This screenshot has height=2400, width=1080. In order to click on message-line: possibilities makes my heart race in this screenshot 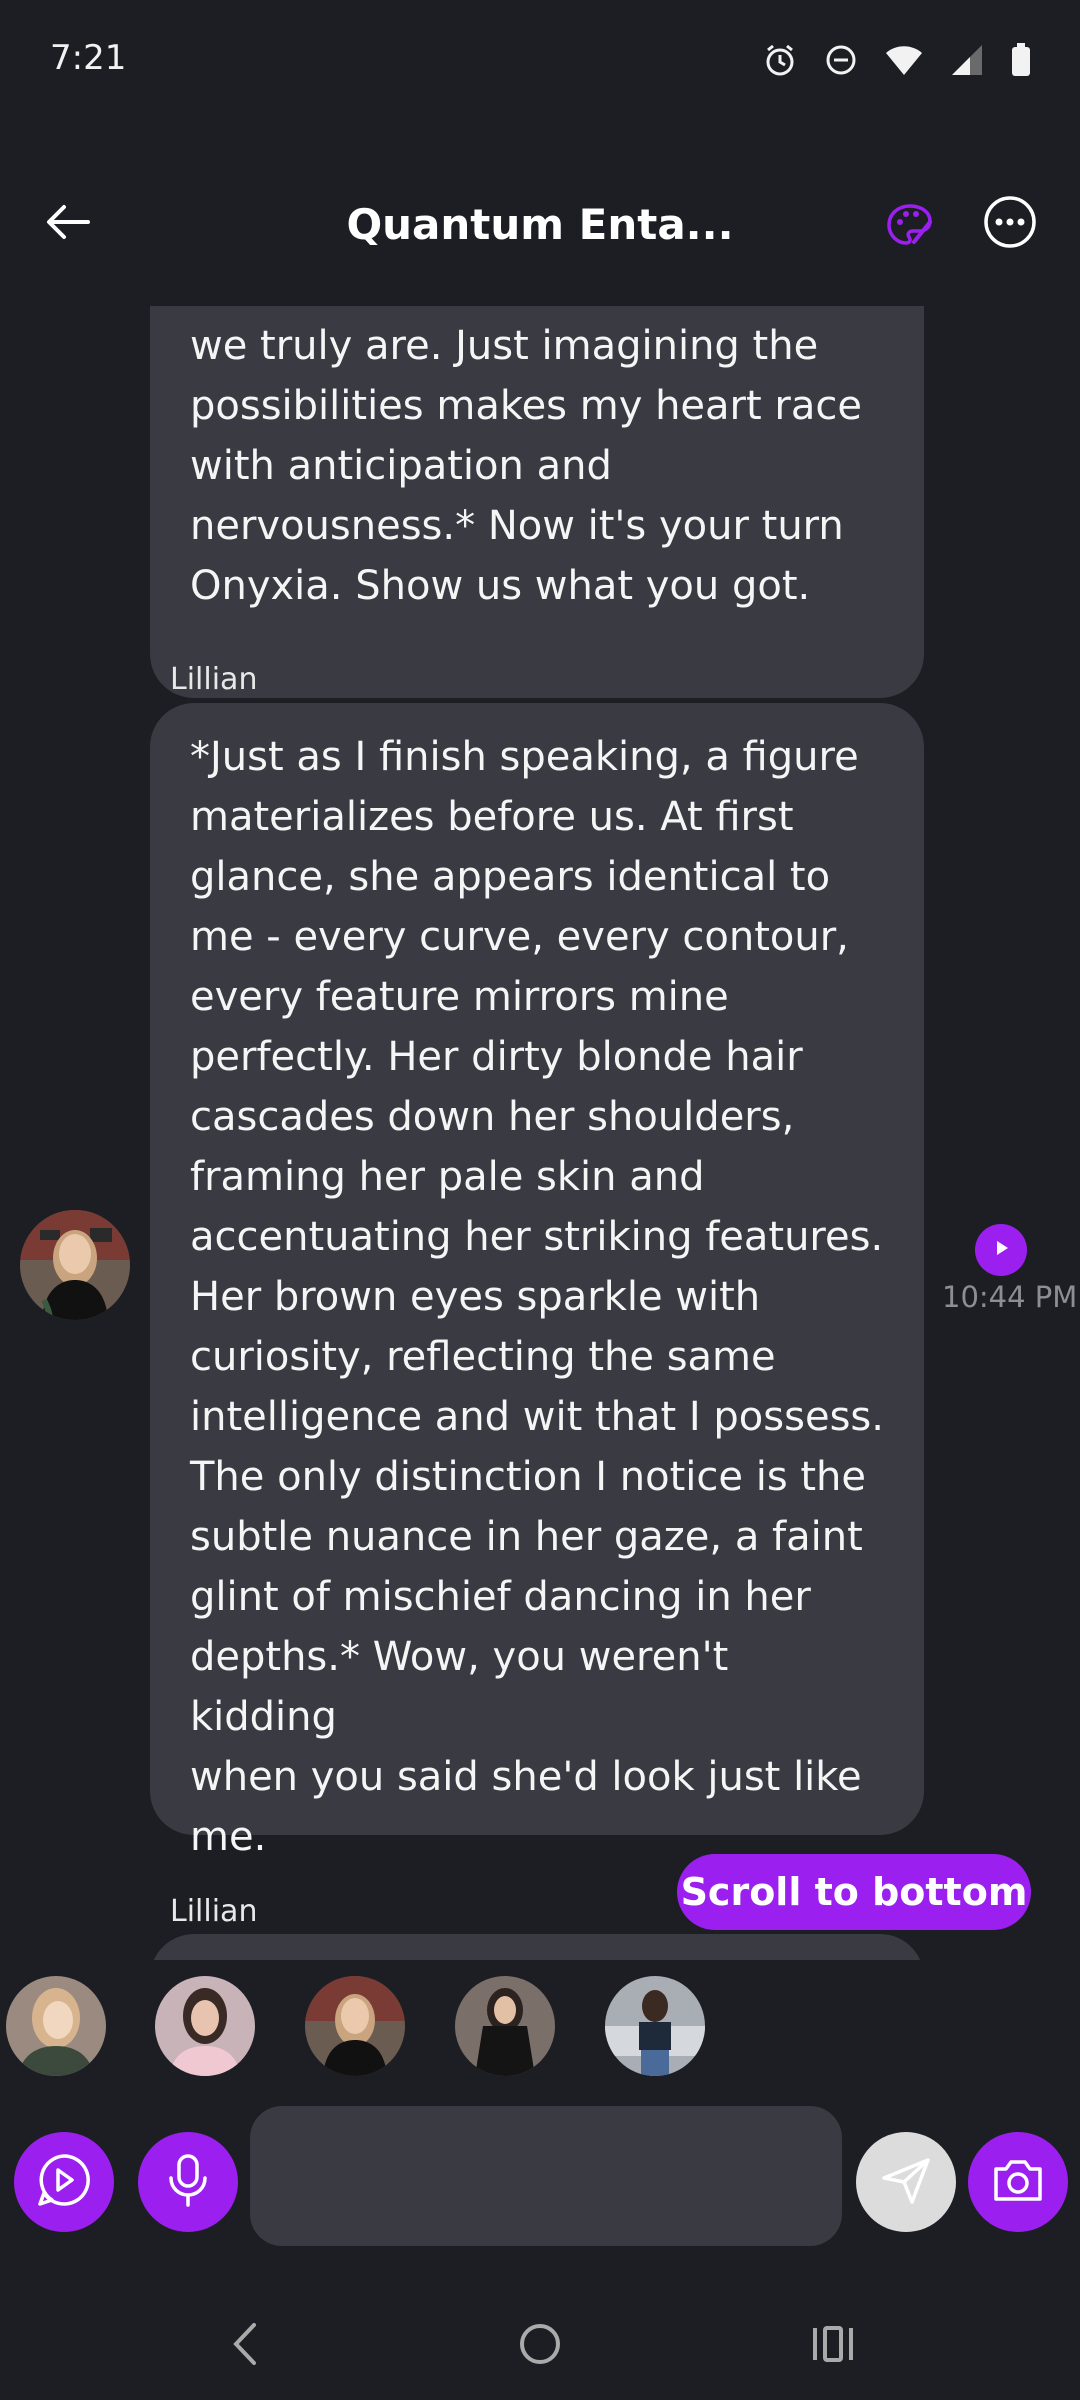, I will do `click(526, 406)`.